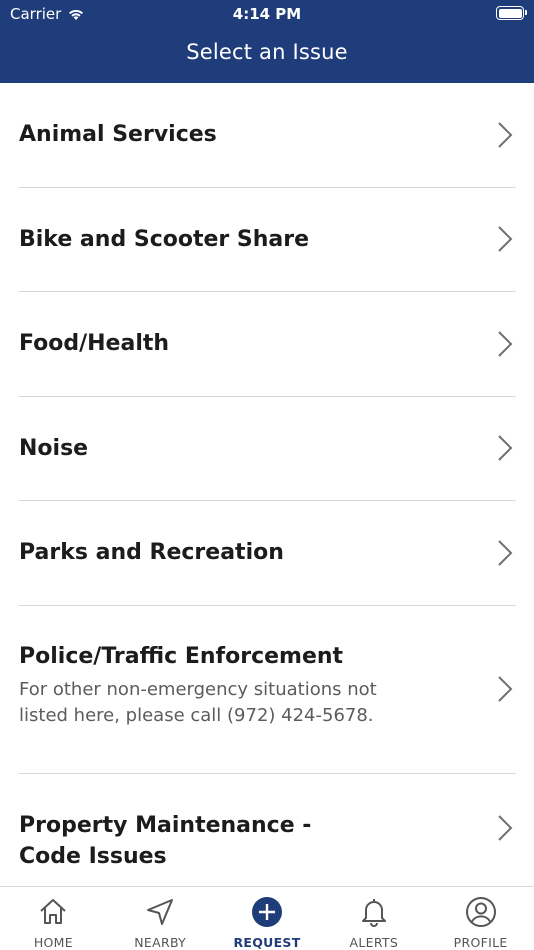  I want to click on tab-label: NEARBY, so click(160, 942).